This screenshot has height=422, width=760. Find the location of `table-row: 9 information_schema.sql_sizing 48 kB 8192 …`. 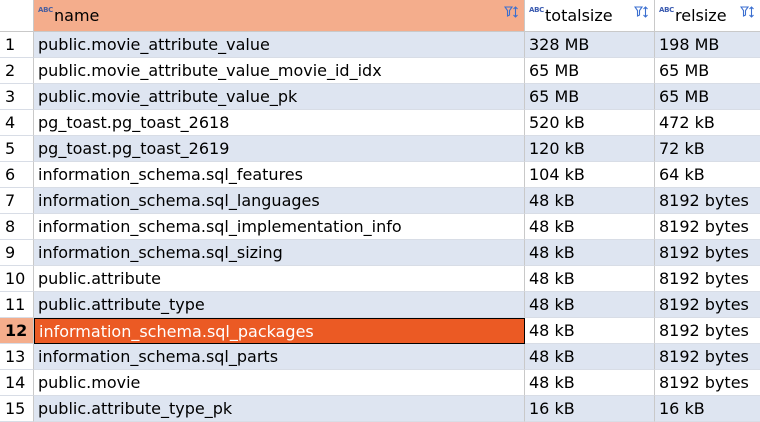

table-row: 9 information_schema.sql_sizing 48 kB 8192 … is located at coordinates (380, 253).